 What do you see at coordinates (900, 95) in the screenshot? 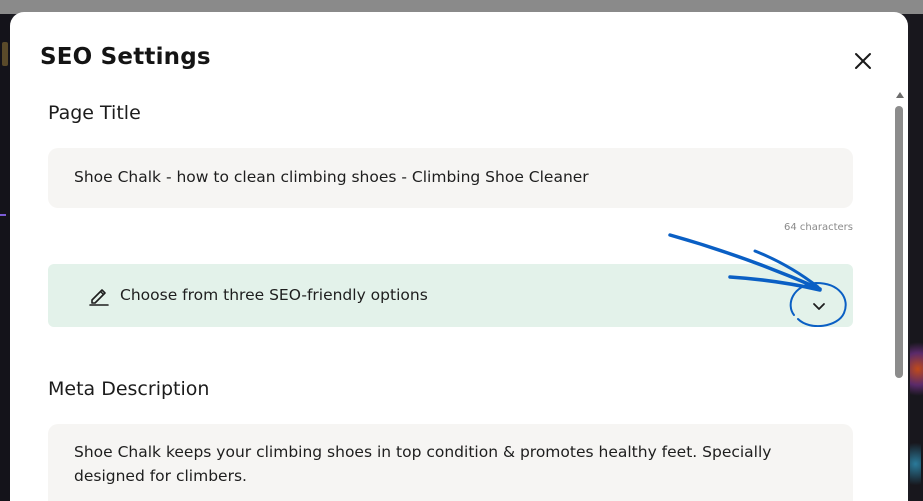
I see `scroll-up-arrow-icon` at bounding box center [900, 95].